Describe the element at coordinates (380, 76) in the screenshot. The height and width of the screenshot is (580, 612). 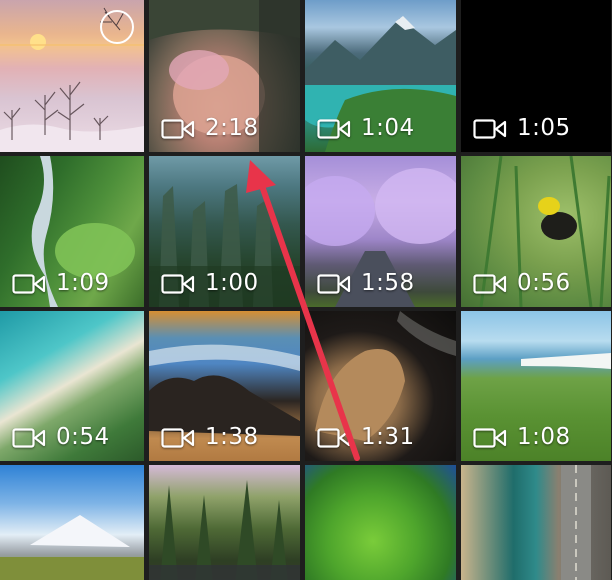
I see `video-tile-1-04: 1:04` at that location.